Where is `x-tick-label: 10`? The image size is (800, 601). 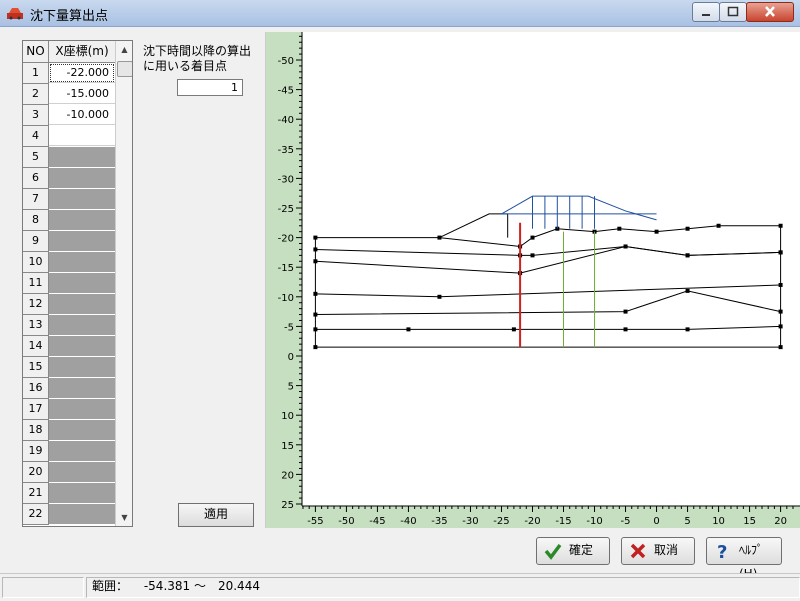
x-tick-label: 10 is located at coordinates (718, 521).